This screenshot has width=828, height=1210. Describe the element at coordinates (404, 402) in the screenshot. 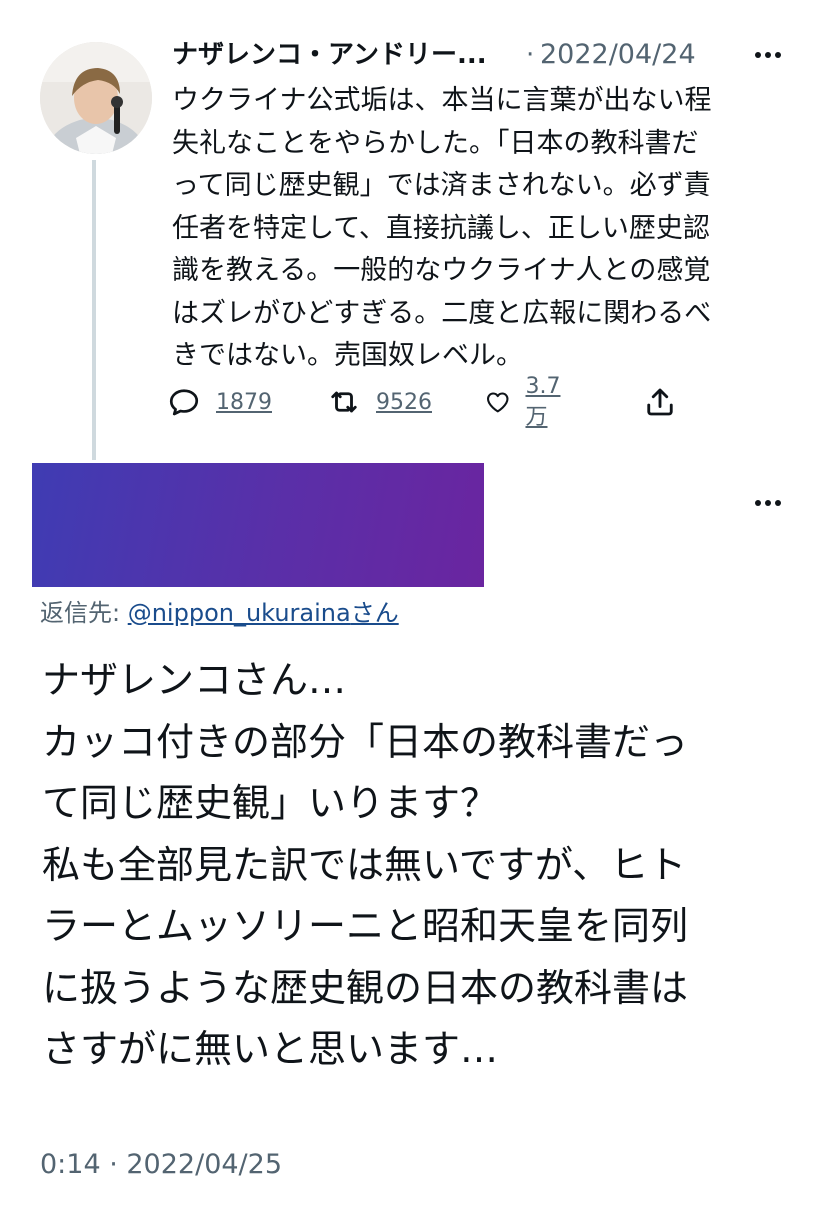

I see `retweet-count: 9526` at that location.